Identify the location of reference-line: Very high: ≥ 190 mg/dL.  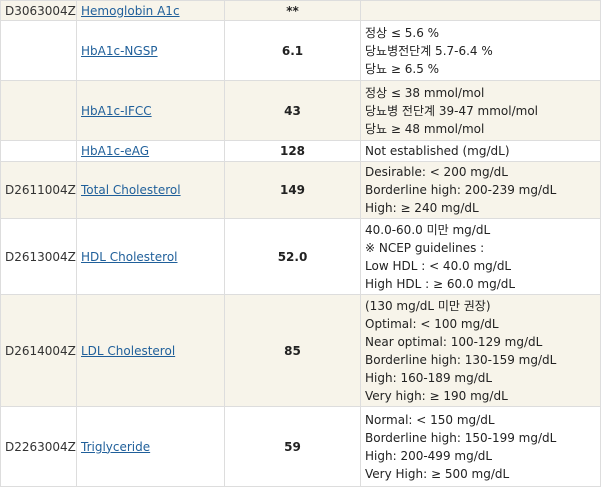
(436, 395).